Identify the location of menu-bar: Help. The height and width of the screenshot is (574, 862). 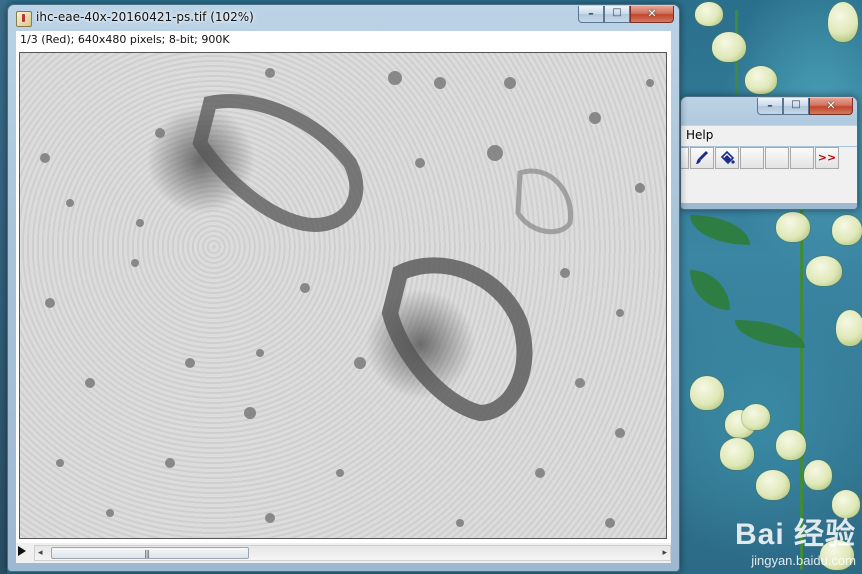
(769, 135).